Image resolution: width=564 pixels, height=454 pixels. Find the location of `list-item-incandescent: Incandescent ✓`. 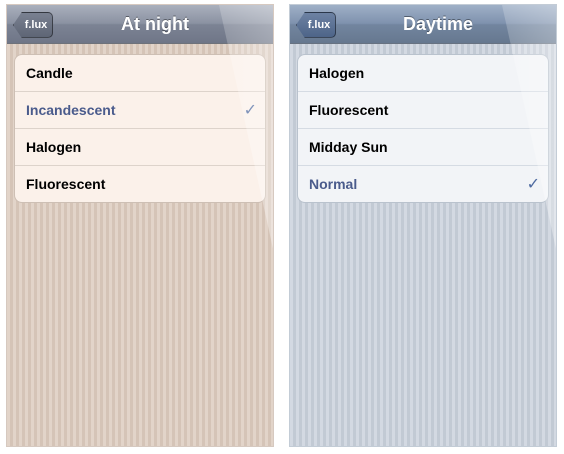

list-item-incandescent: Incandescent ✓ is located at coordinates (140, 109).